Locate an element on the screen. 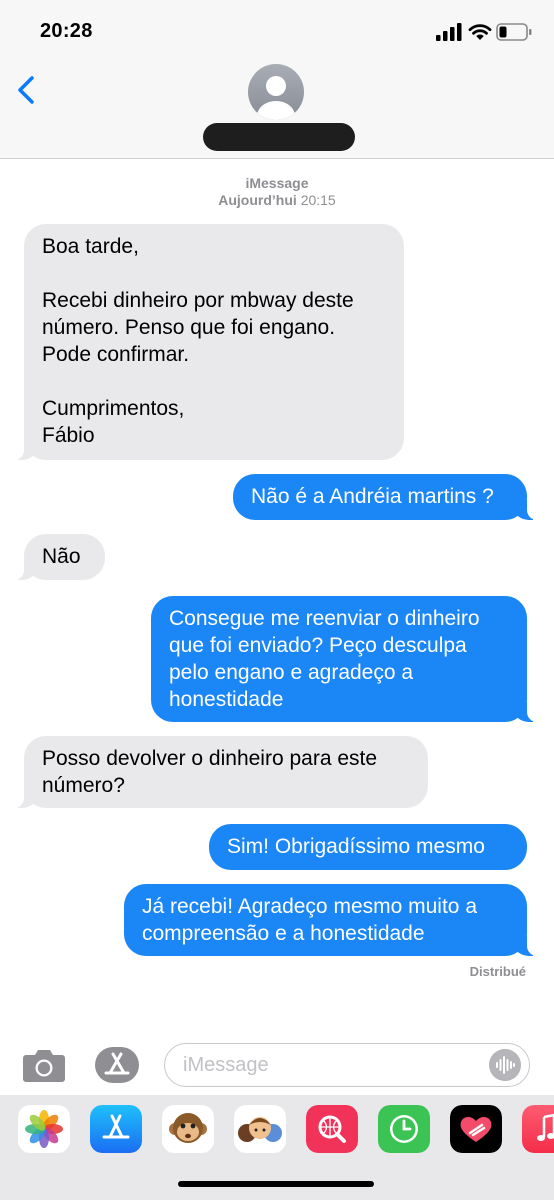  message-text: Não é a Andréia martins ? is located at coordinates (372, 496).